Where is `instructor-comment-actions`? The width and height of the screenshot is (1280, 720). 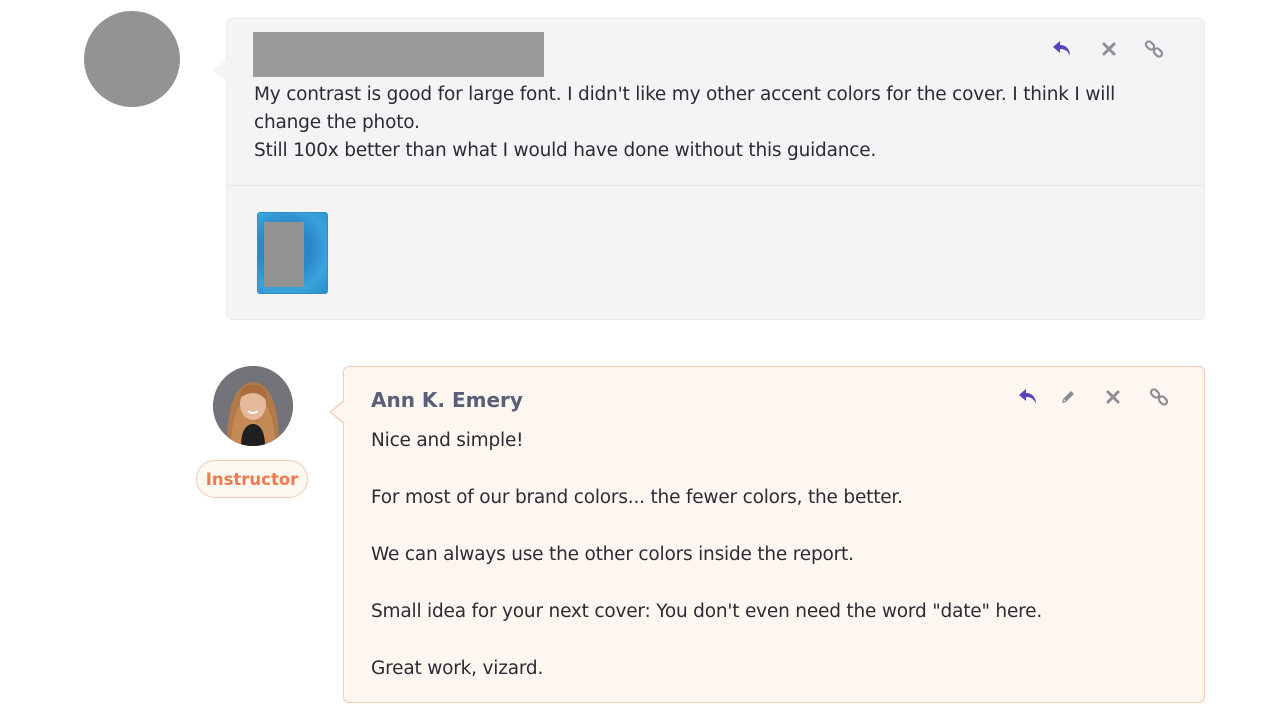
instructor-comment-actions is located at coordinates (1093, 397).